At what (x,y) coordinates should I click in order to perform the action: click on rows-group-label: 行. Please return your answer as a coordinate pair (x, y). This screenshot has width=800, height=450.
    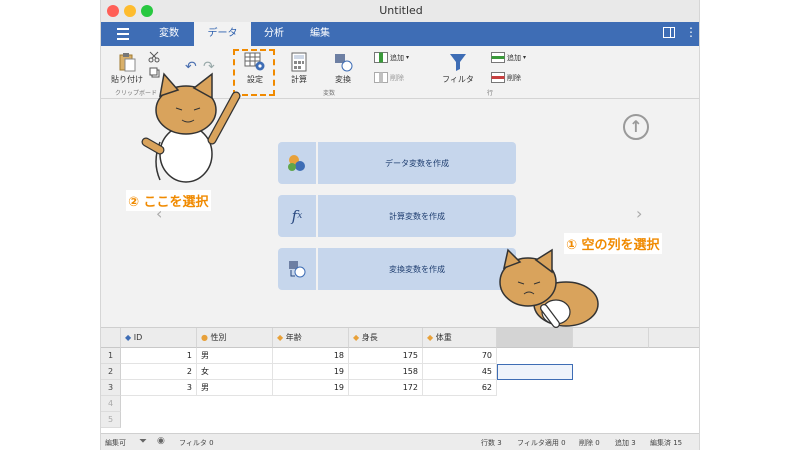
    Looking at the image, I should click on (490, 93).